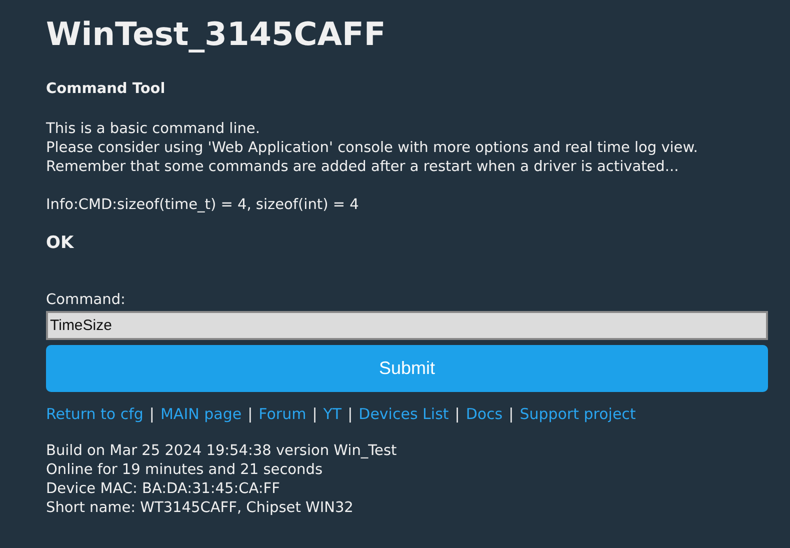 Image resolution: width=790 pixels, height=548 pixels. I want to click on nav-link: Devices List, so click(403, 414).